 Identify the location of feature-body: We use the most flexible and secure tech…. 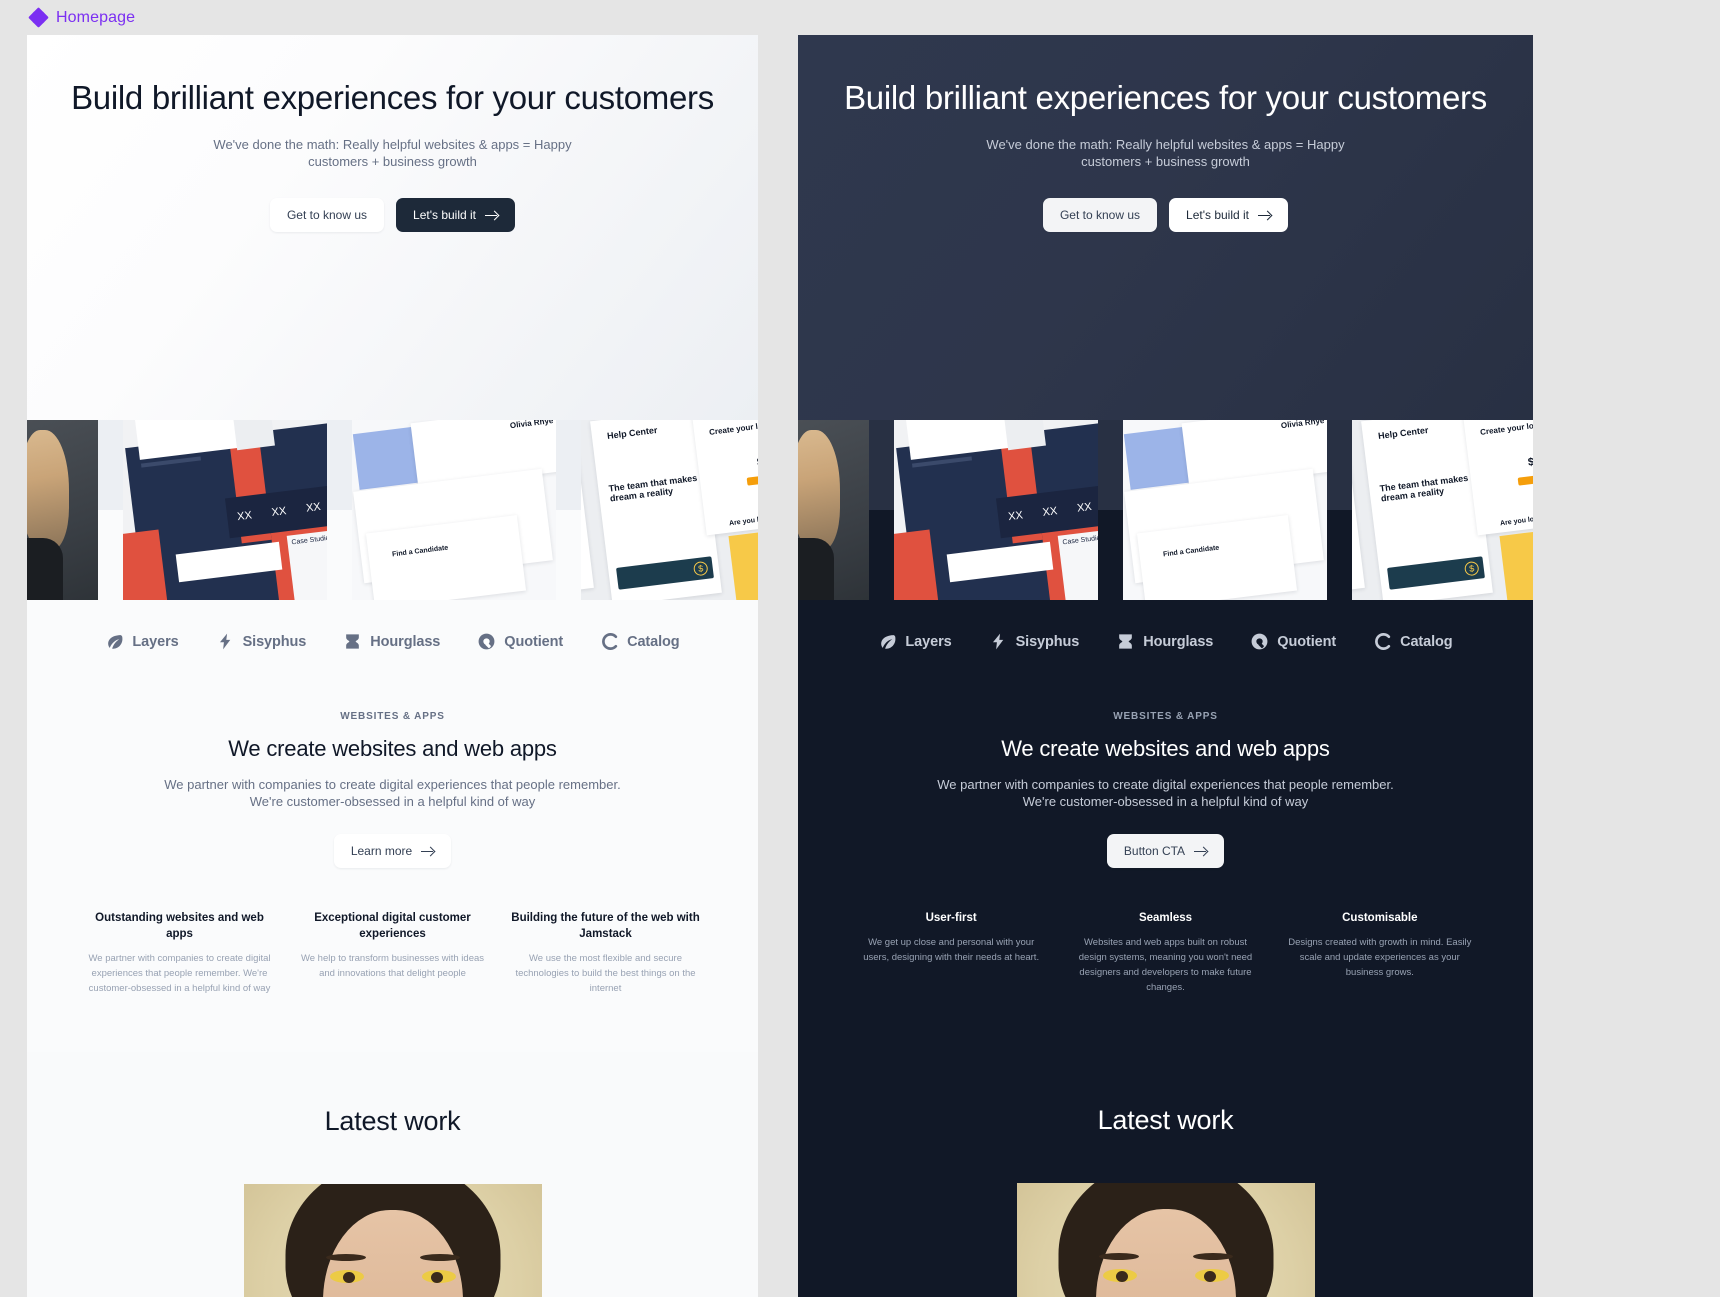
(605, 973).